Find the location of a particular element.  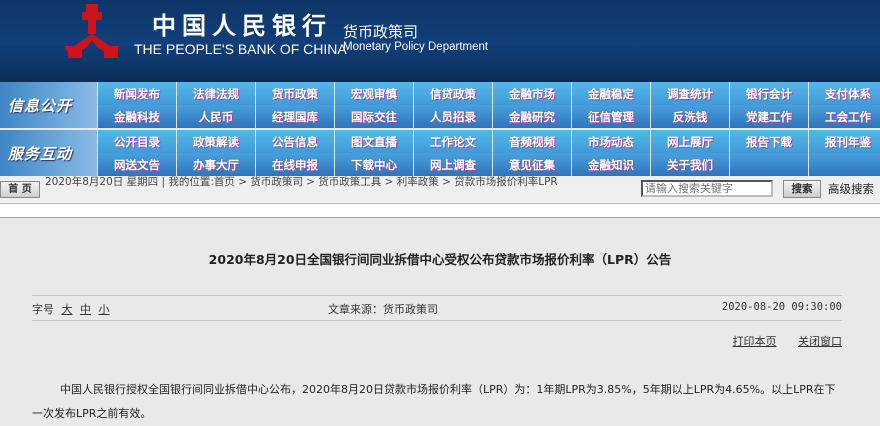

nav-item: 调查统计 is located at coordinates (690, 93).